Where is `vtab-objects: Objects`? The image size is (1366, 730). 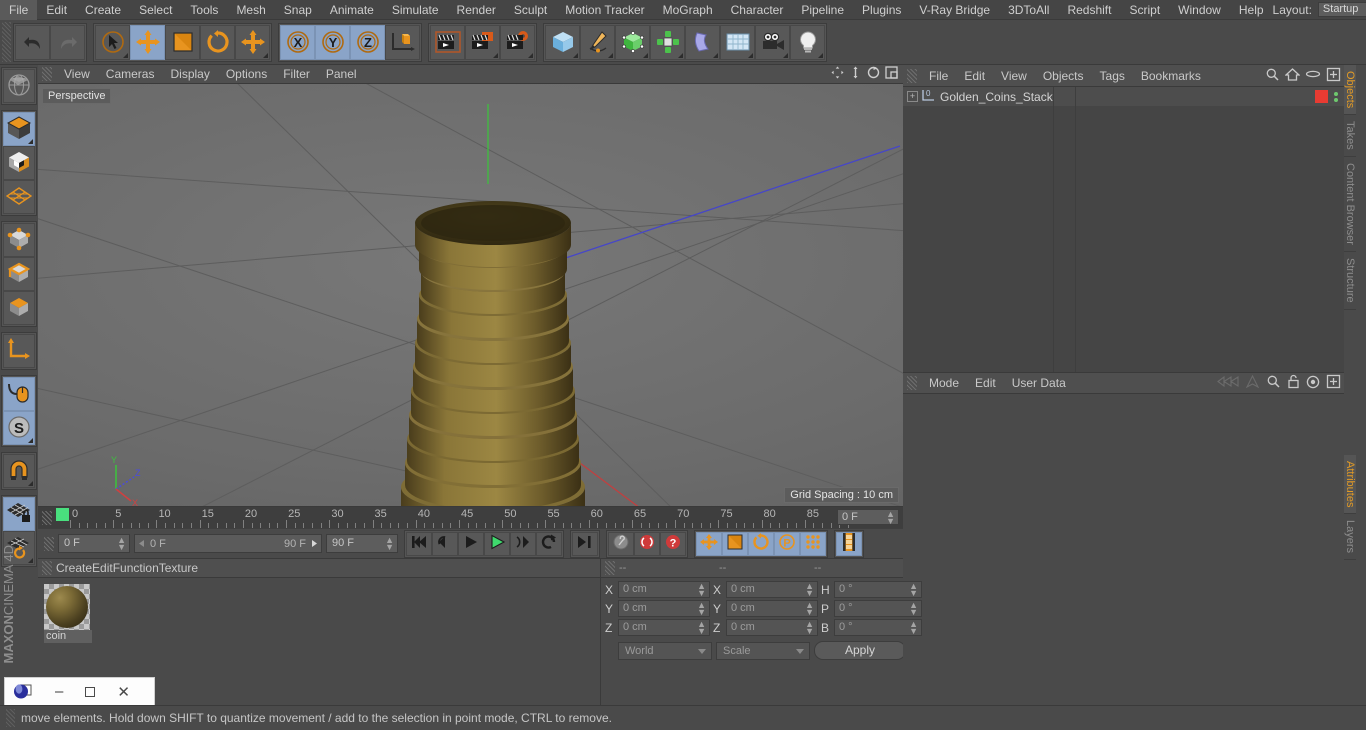
vtab-objects: Objects is located at coordinates (1350, 90).